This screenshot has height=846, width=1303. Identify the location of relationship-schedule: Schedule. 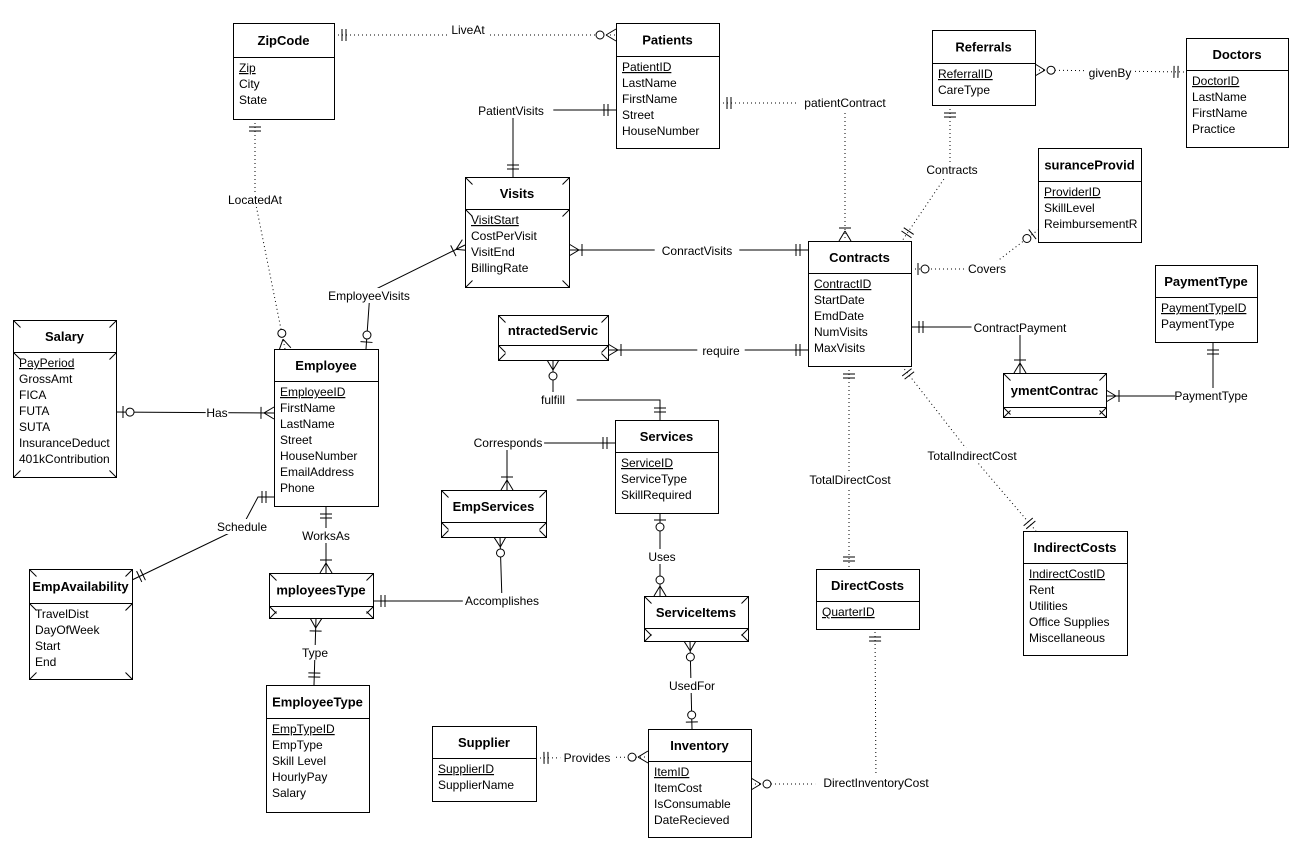
(202, 537).